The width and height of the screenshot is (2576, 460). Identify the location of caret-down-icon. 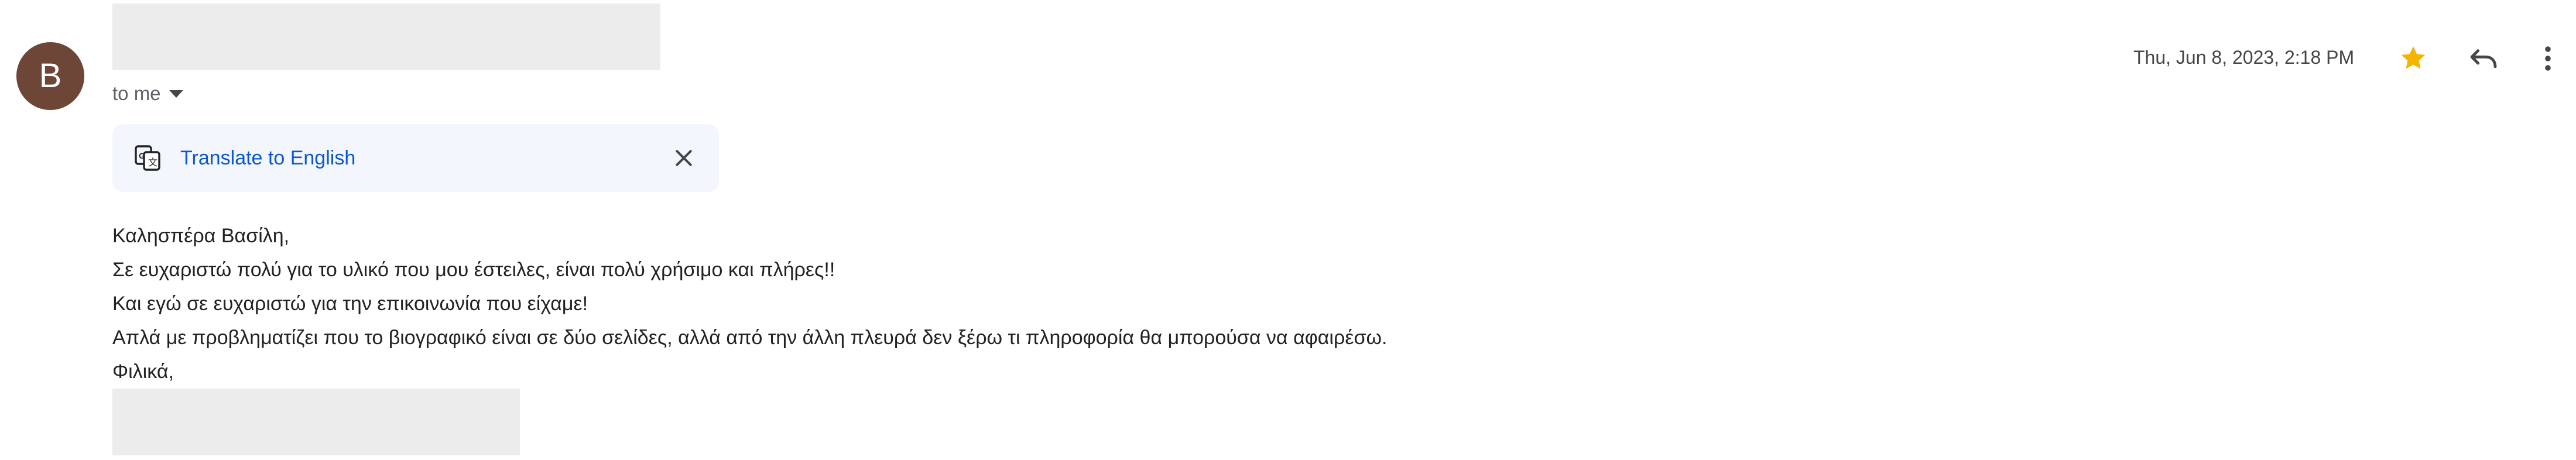
(176, 94).